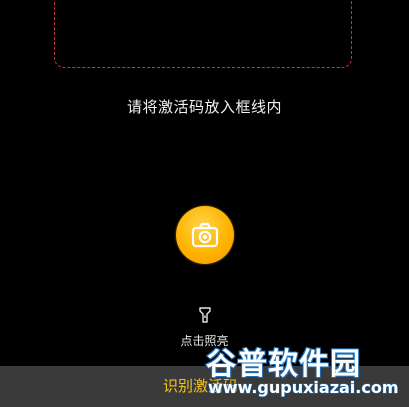  I want to click on flashlight-toggle, so click(205, 315).